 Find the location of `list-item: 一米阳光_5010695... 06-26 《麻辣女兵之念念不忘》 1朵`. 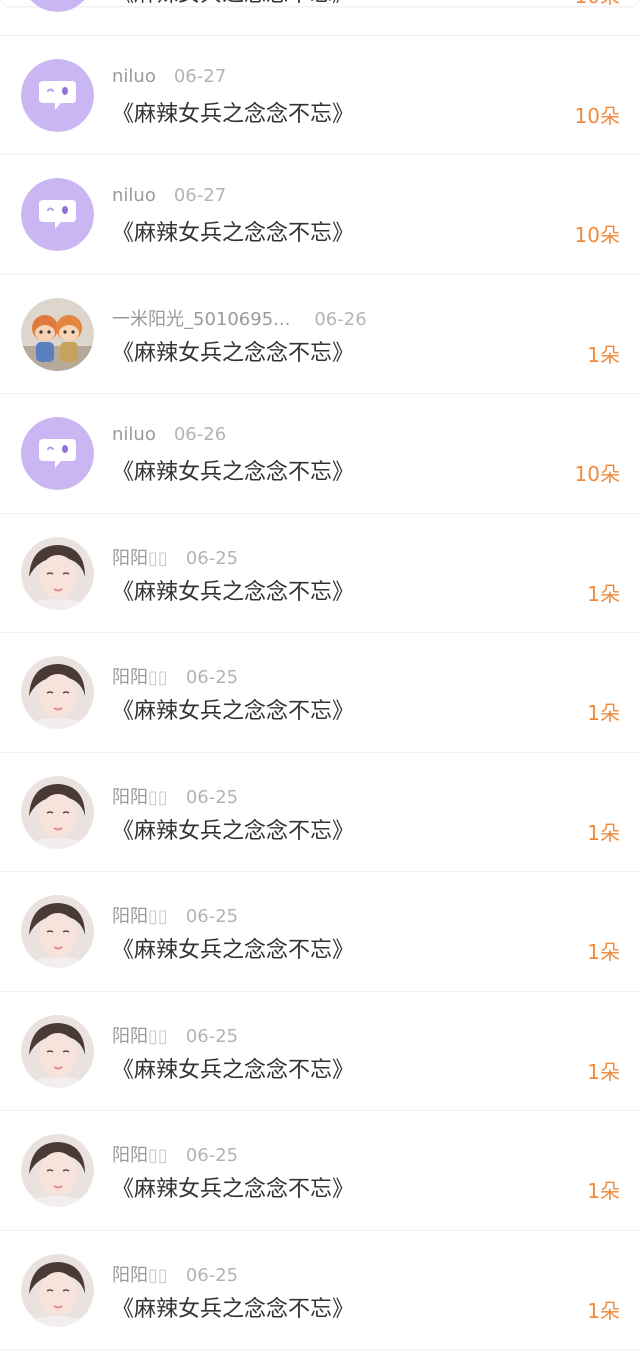

list-item: 一米阳光_5010695... 06-26 《麻辣女兵之念念不忘》 1朵 is located at coordinates (320, 335).